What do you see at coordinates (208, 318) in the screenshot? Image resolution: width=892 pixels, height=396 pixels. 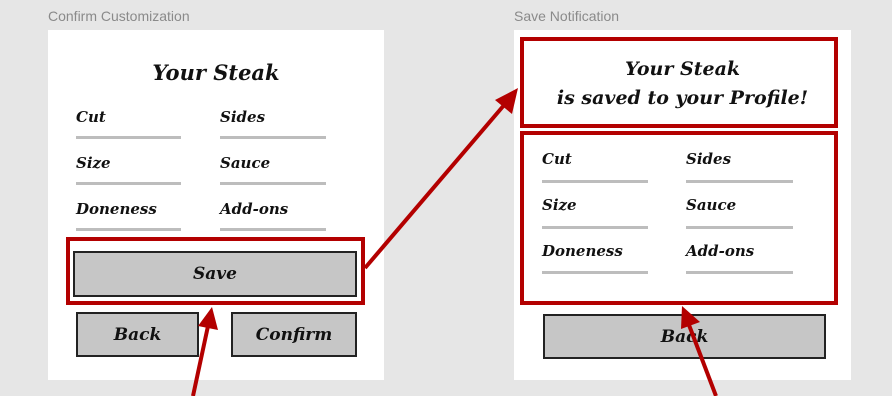 I see `arrow-head-icon` at bounding box center [208, 318].